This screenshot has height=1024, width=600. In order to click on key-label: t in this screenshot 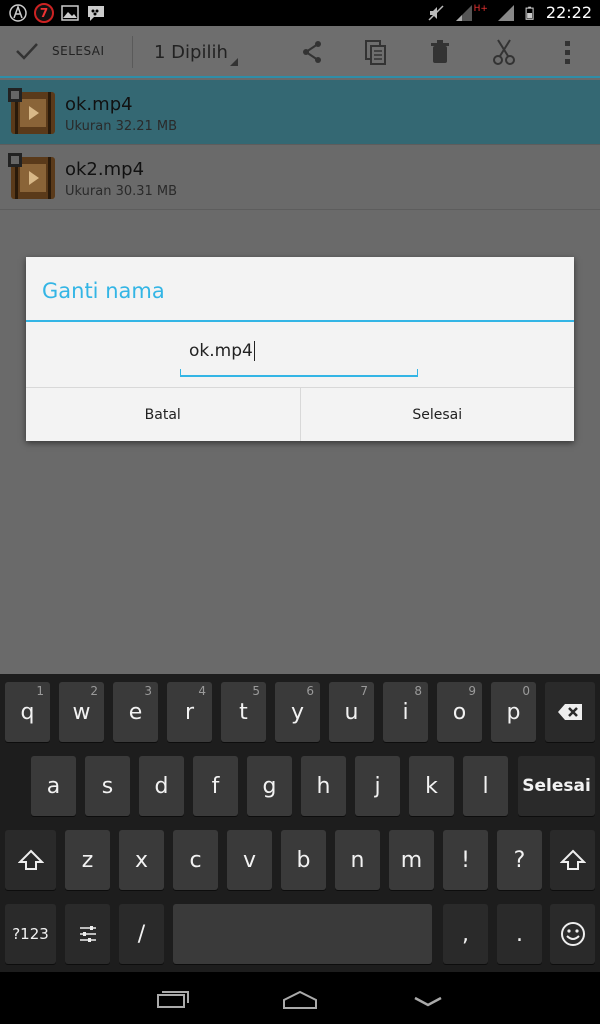, I will do `click(243, 712)`.